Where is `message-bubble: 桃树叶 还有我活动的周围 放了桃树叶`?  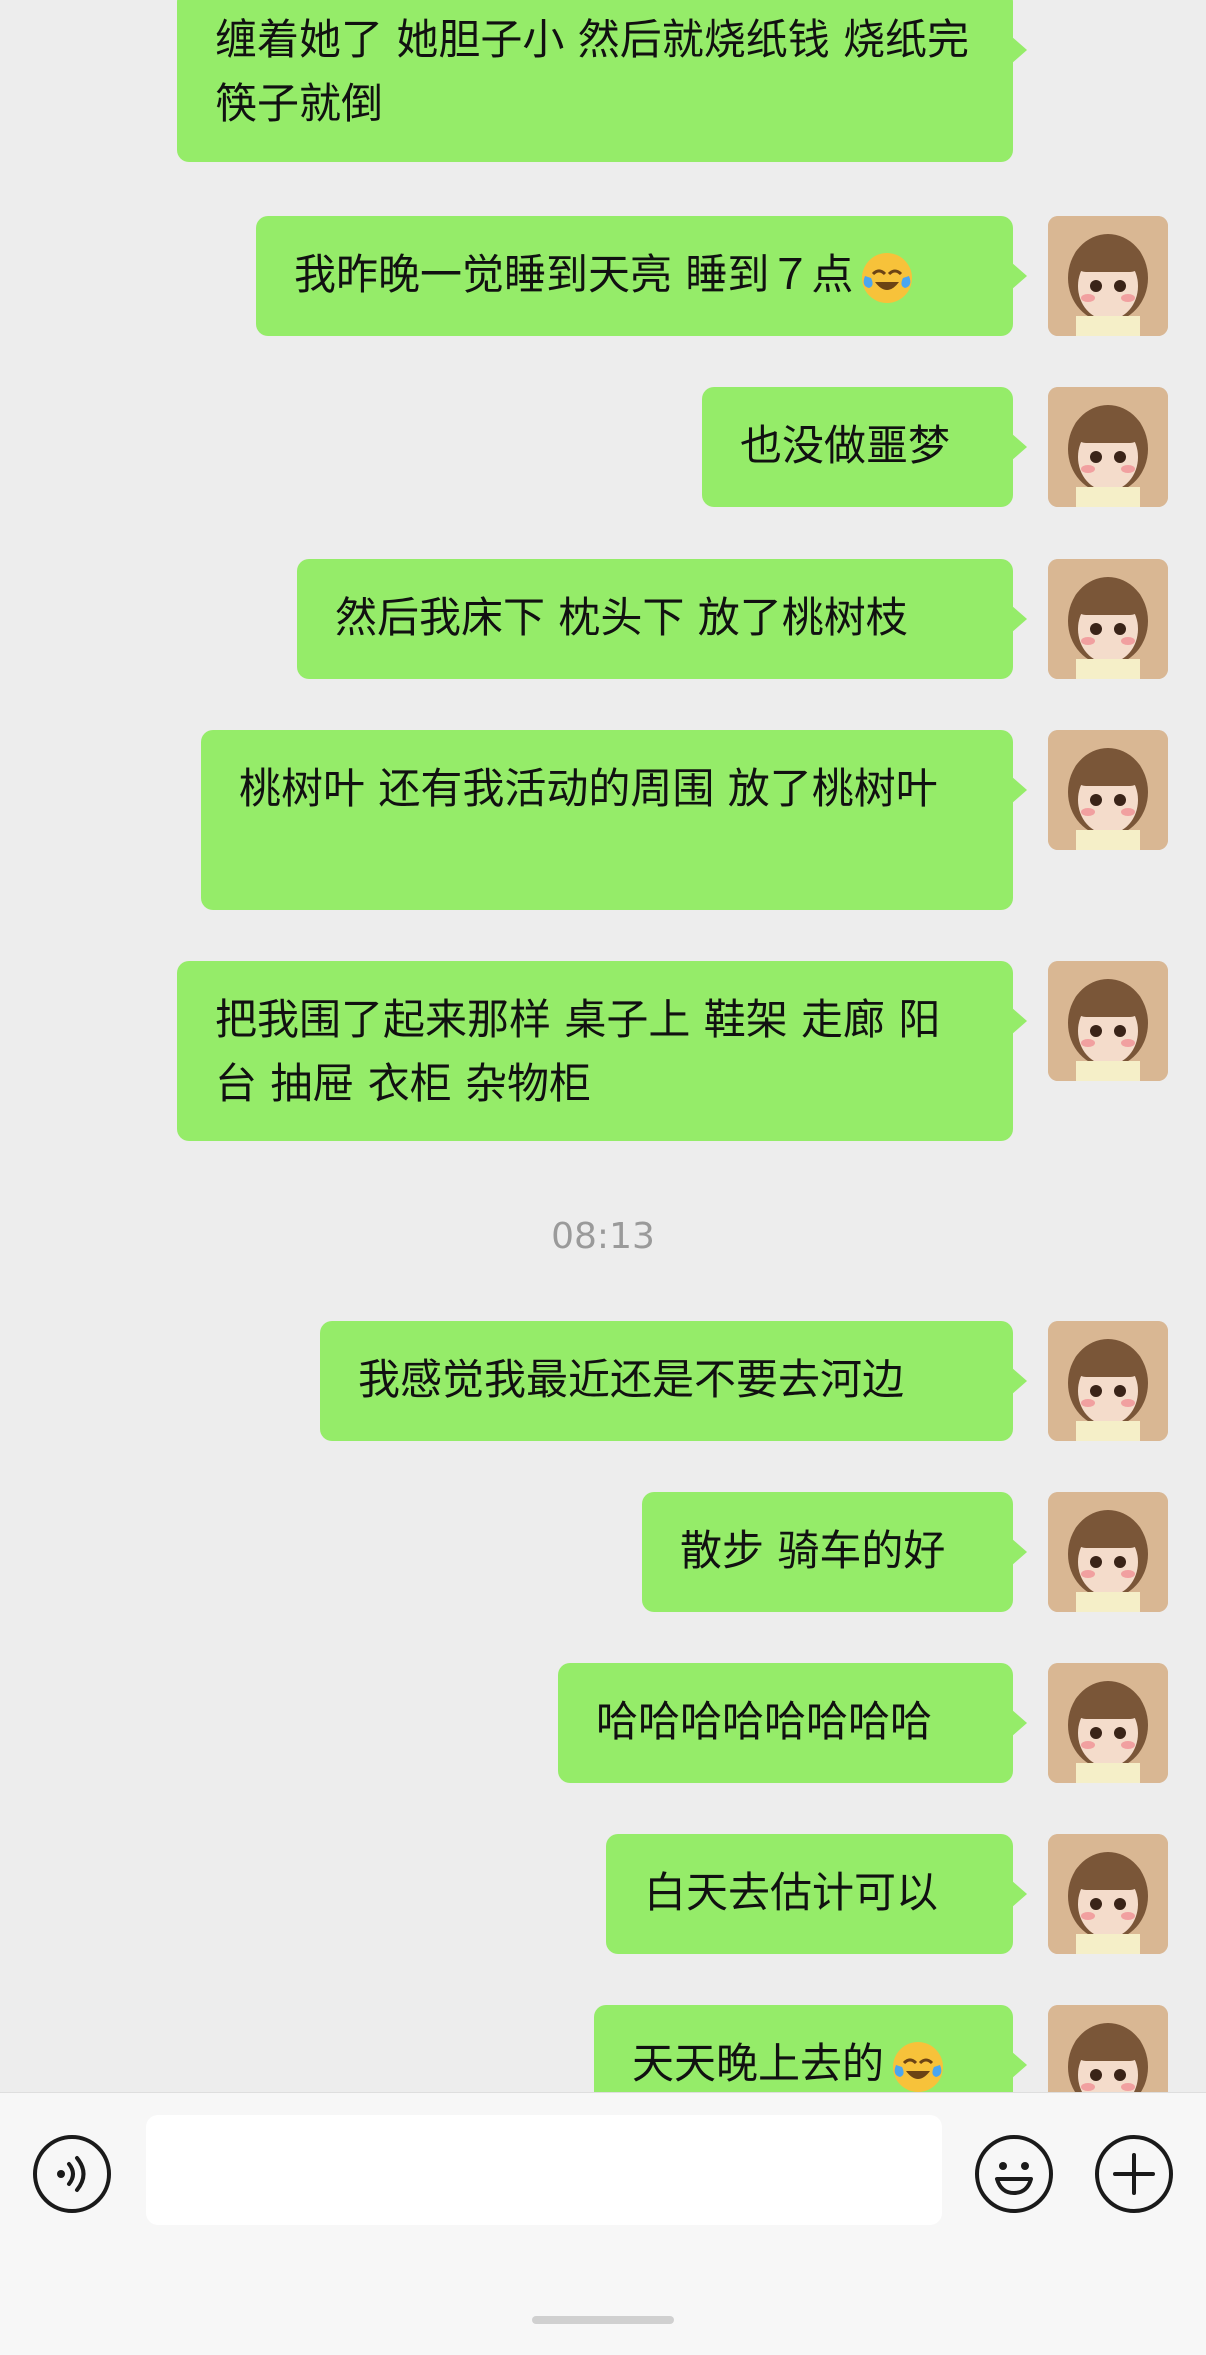
message-bubble: 桃树叶 还有我活动的周围 放了桃树叶 is located at coordinates (614, 820).